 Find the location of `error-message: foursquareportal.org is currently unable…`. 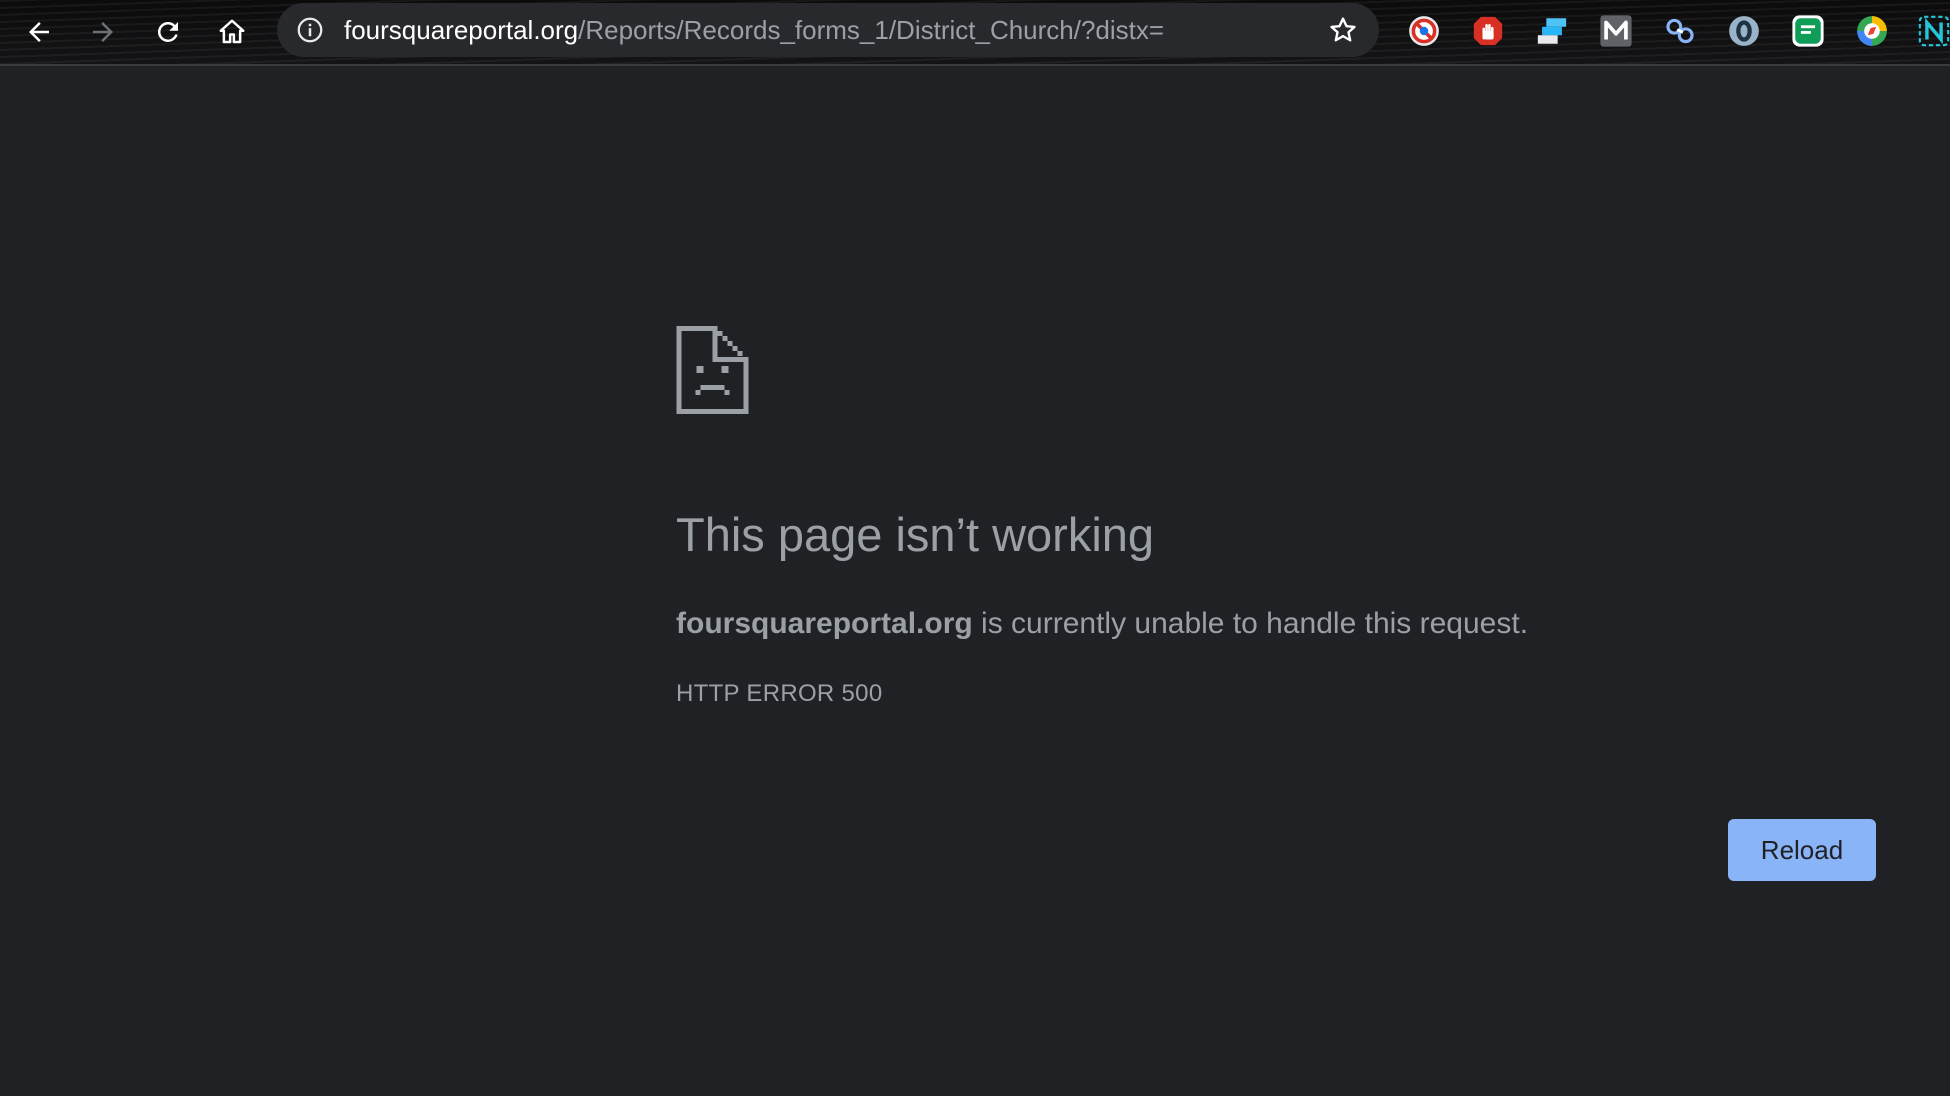

error-message: foursquareportal.org is currently unable… is located at coordinates (1102, 624).